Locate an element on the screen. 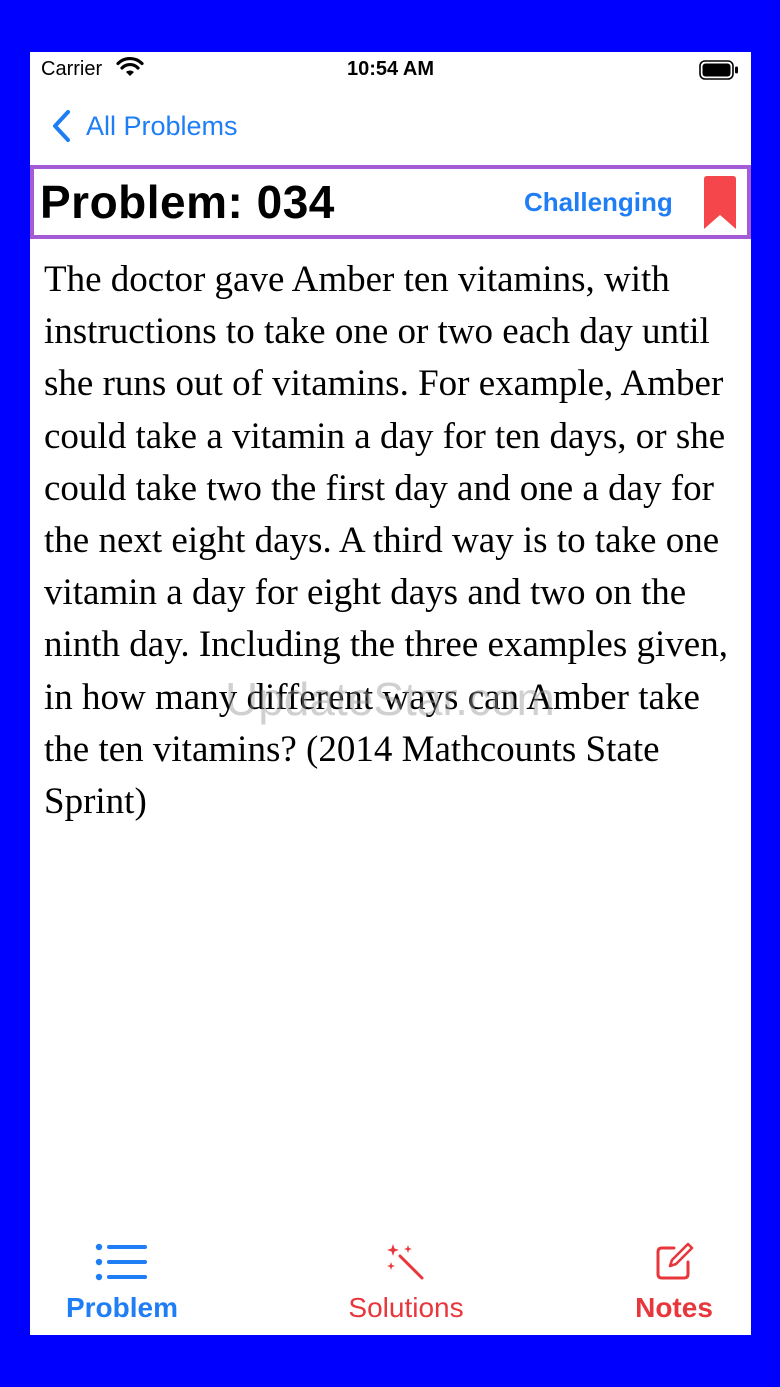 This screenshot has width=780, height=1387. magic-wand-icon is located at coordinates (405, 1262).